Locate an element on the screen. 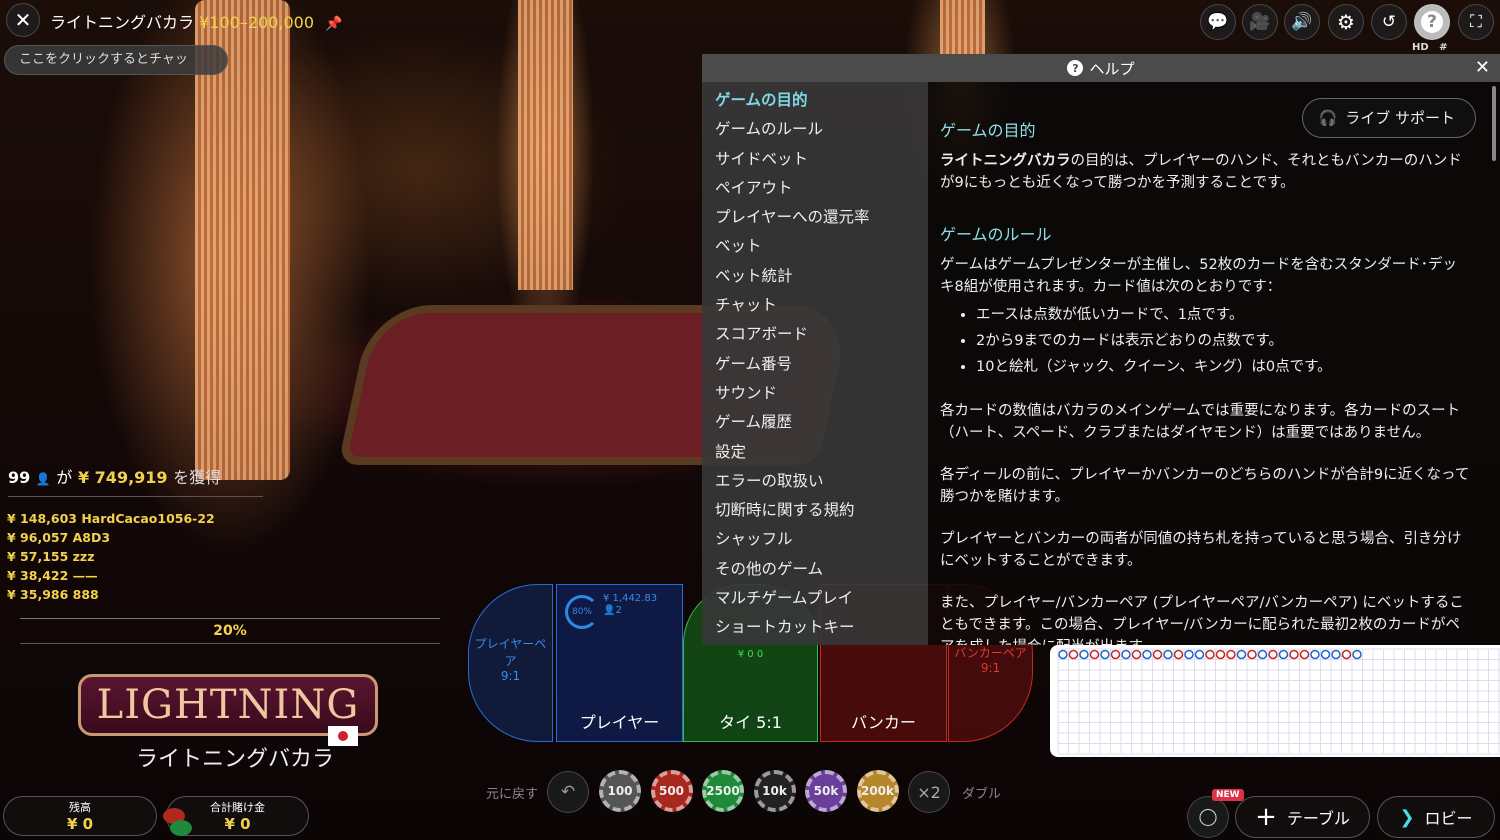  scrollbar is located at coordinates (1494, 123).